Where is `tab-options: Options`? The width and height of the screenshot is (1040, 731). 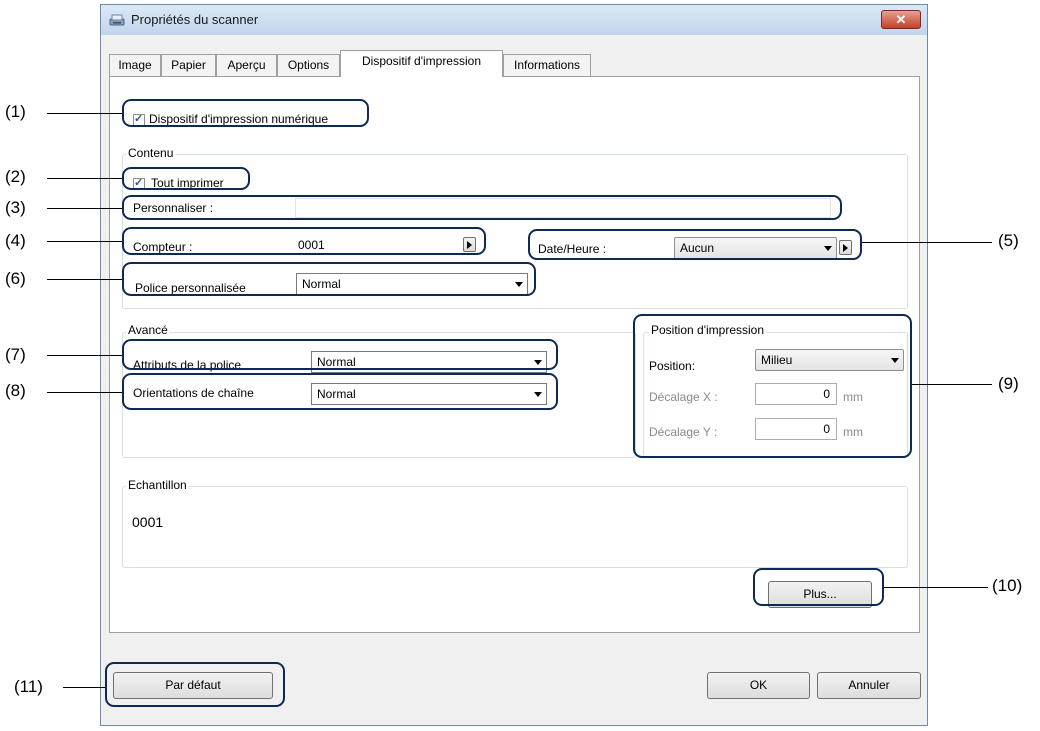
tab-options: Options is located at coordinates (308, 65).